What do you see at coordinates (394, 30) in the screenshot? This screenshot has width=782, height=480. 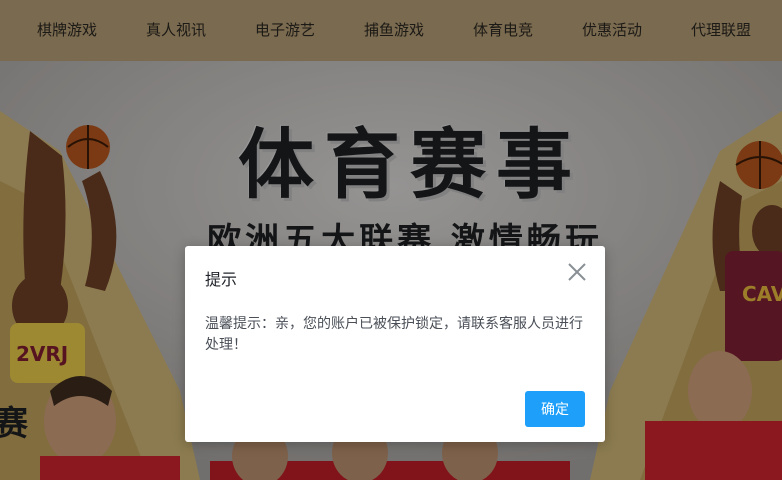 I see `nav-item-fishing: 捕鱼游戏` at bounding box center [394, 30].